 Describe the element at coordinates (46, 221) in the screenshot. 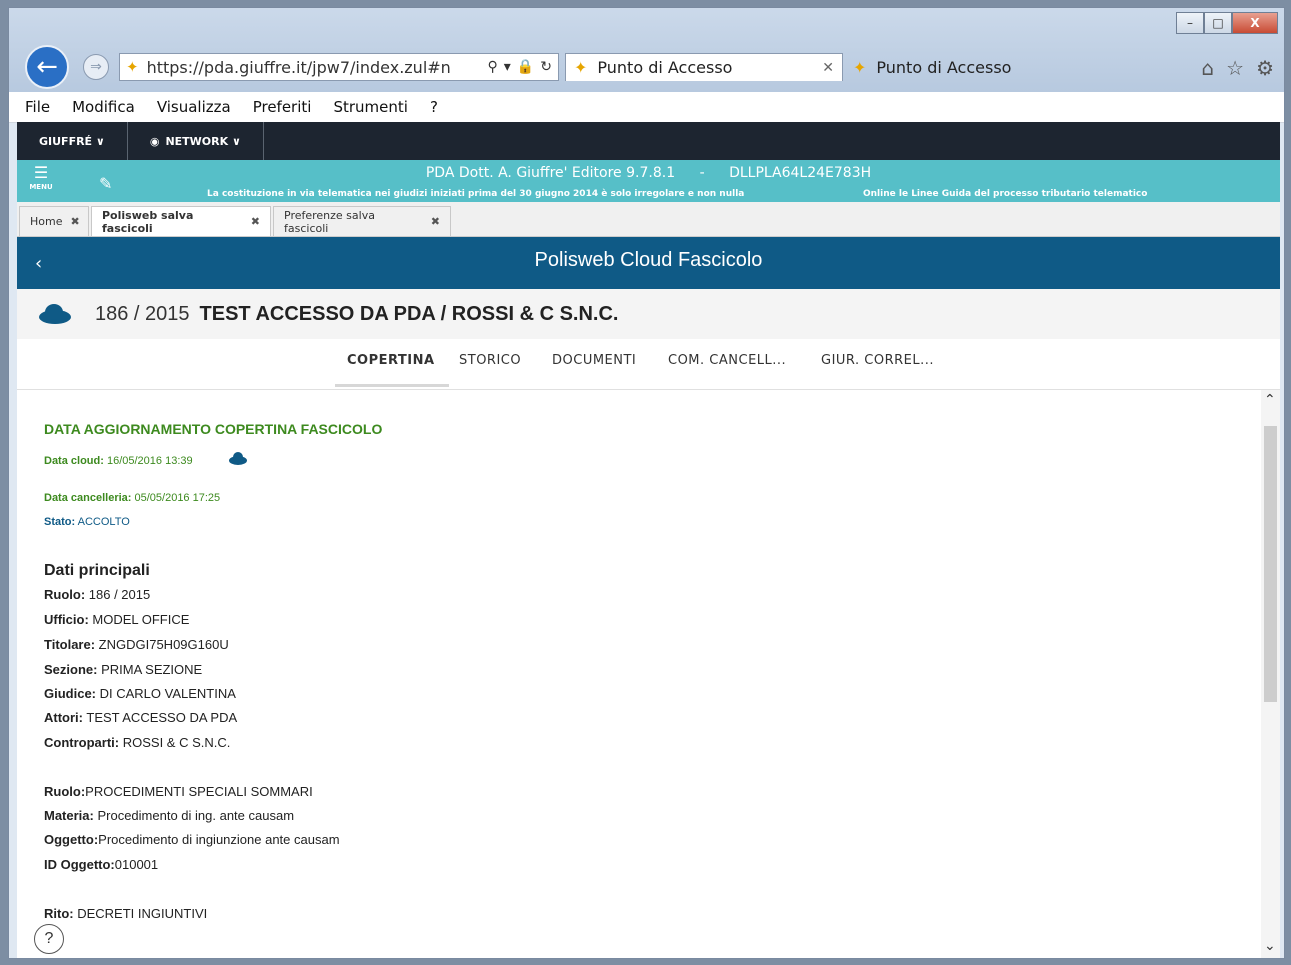

I see `tab-home-label: Home` at that location.